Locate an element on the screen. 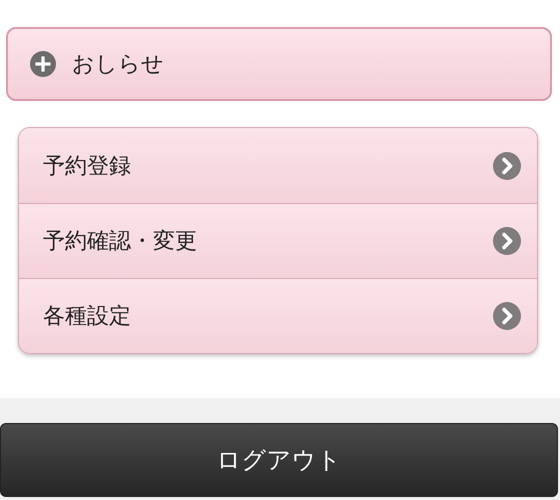 This screenshot has height=500, width=560. menu-item: 予約登録 is located at coordinates (278, 165).